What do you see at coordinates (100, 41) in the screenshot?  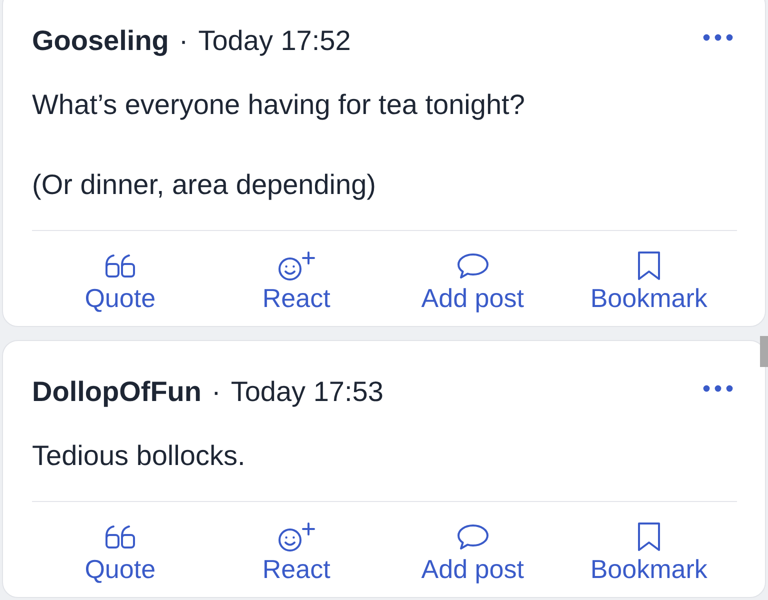 I see `author-name: Gooseling` at bounding box center [100, 41].